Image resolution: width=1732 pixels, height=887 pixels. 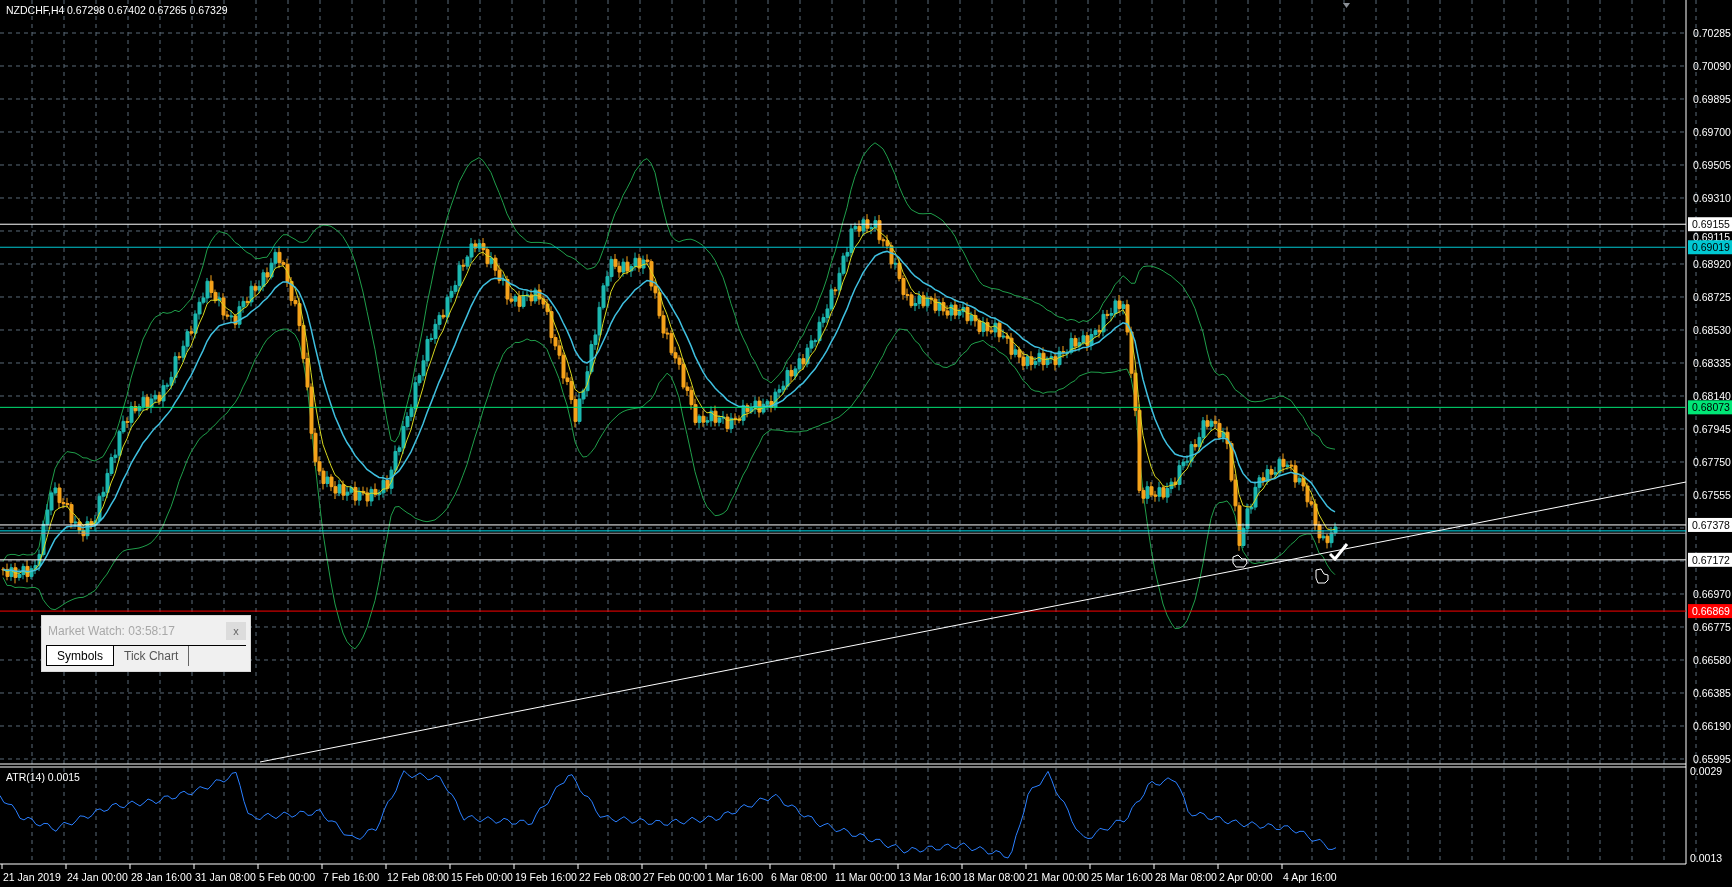 What do you see at coordinates (1246, 877) in the screenshot?
I see `time-label: 2 Apr 00:00` at bounding box center [1246, 877].